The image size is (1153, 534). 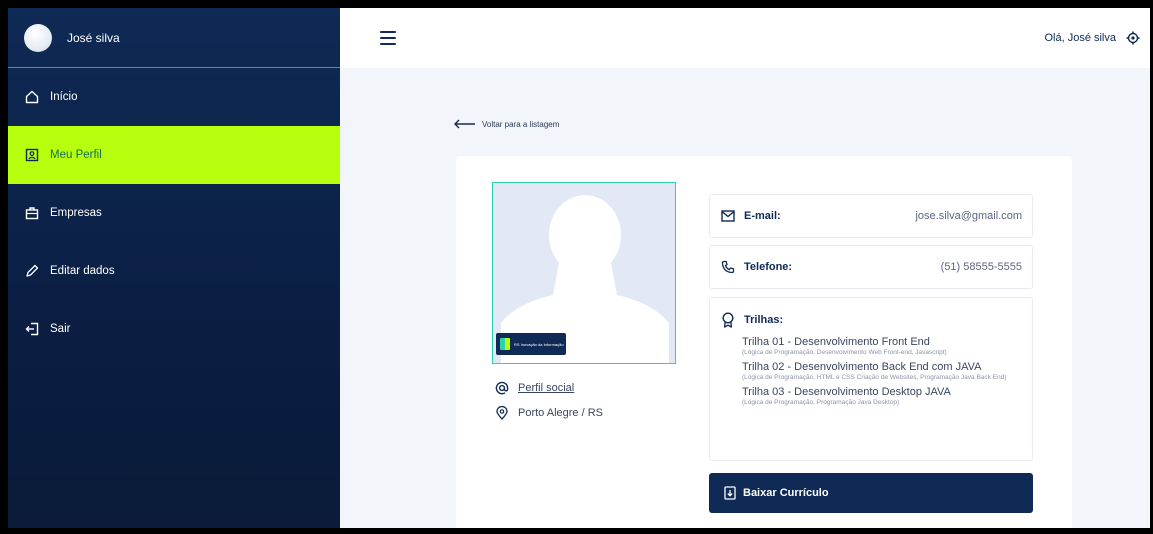 I want to click on sidebar-item-editar-dados: Editar dados, so click(x=174, y=271).